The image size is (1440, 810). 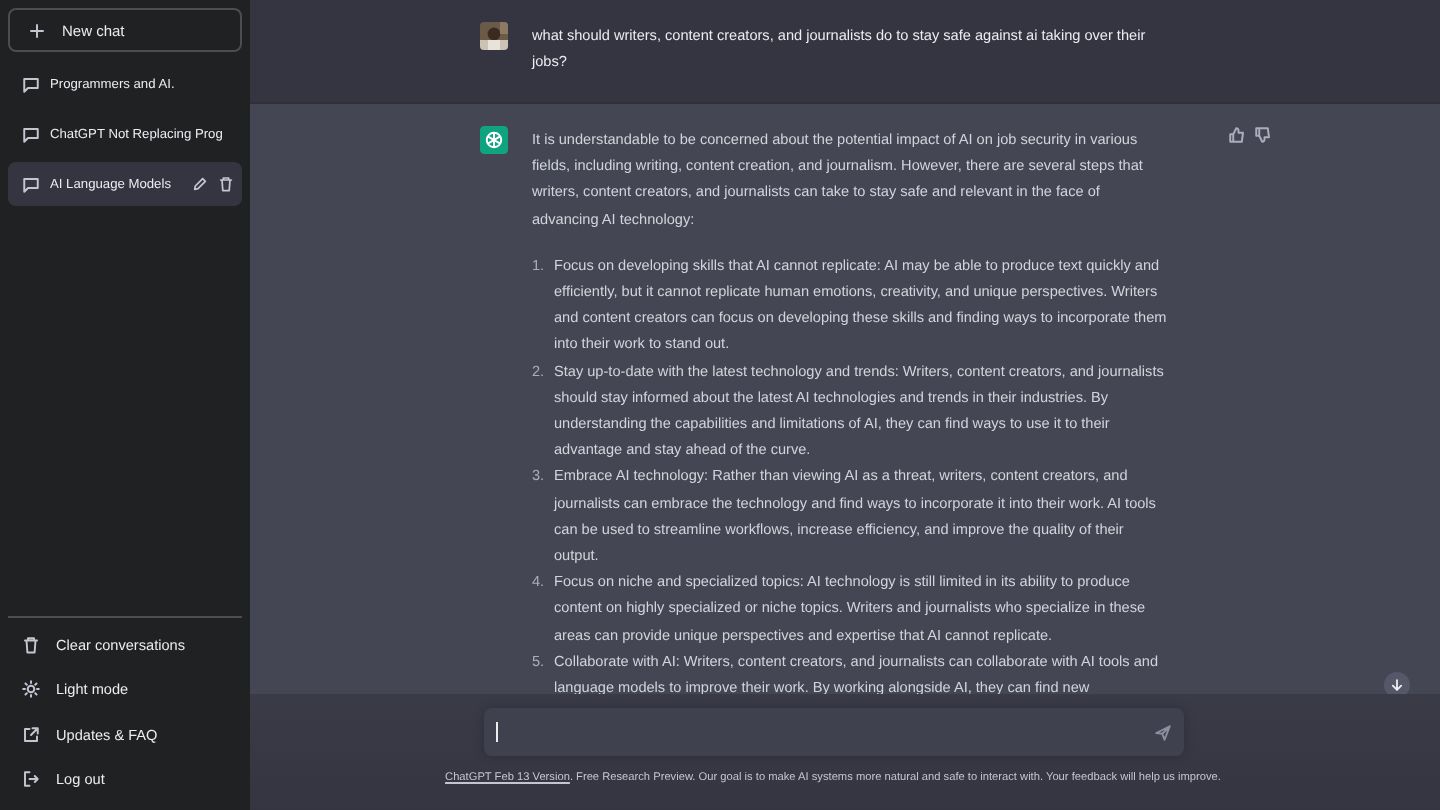 I want to click on external-link-icon, so click(x=31, y=734).